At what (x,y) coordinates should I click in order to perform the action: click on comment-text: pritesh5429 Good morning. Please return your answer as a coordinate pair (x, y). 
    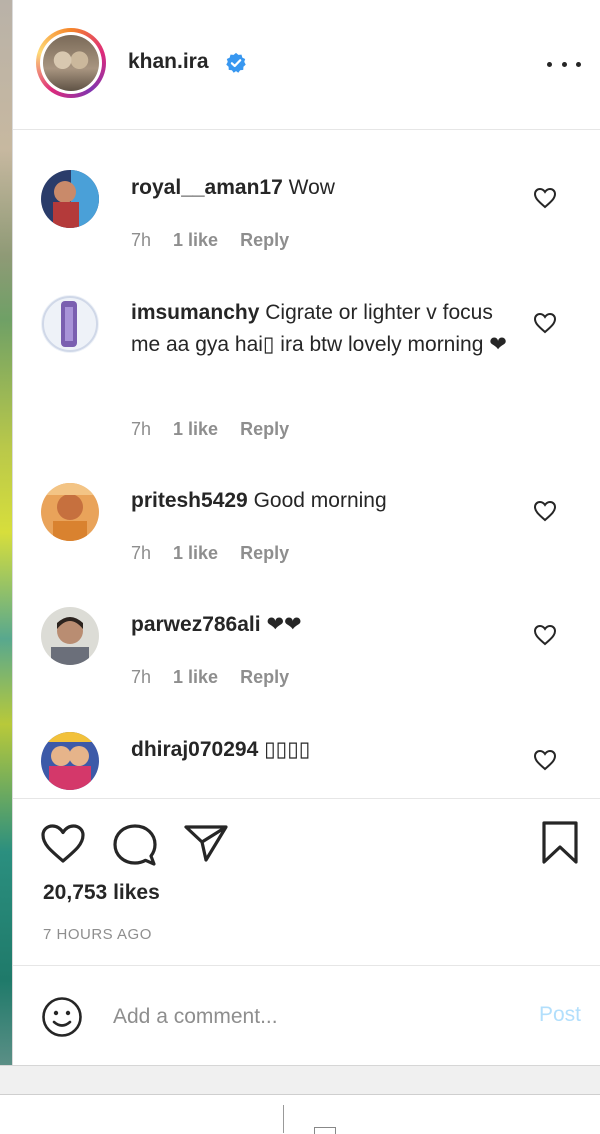
    Looking at the image, I should click on (321, 501).